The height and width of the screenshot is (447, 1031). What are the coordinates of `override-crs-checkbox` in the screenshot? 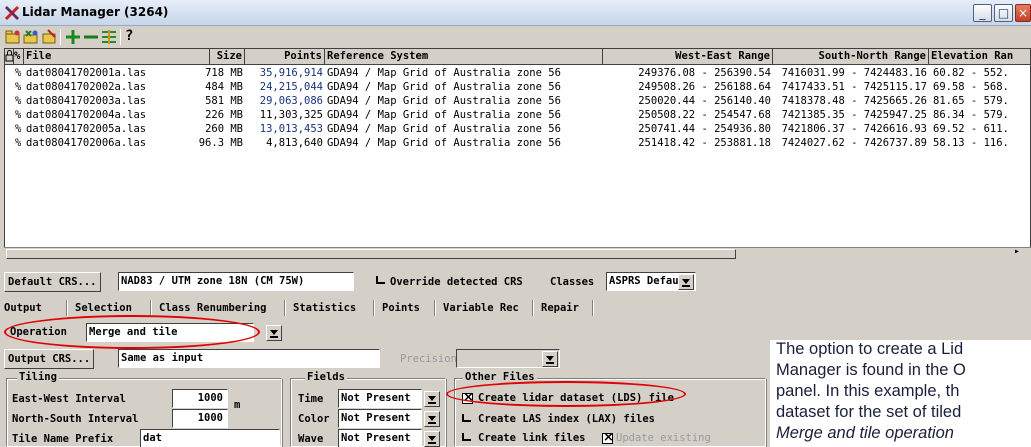 It's located at (380, 280).